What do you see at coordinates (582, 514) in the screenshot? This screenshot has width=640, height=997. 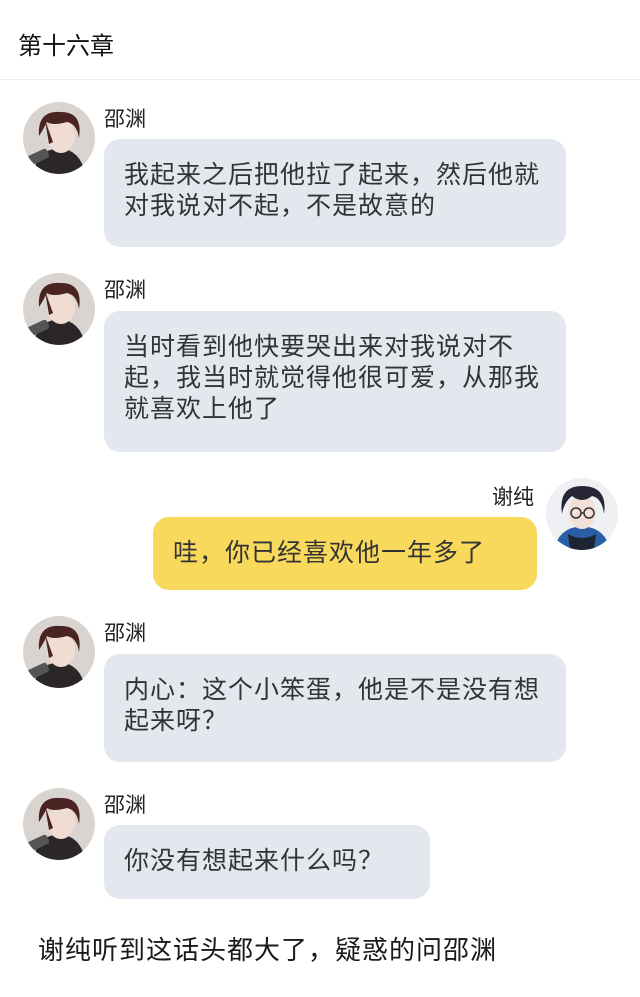 I see `avatar-xiechun-icon` at bounding box center [582, 514].